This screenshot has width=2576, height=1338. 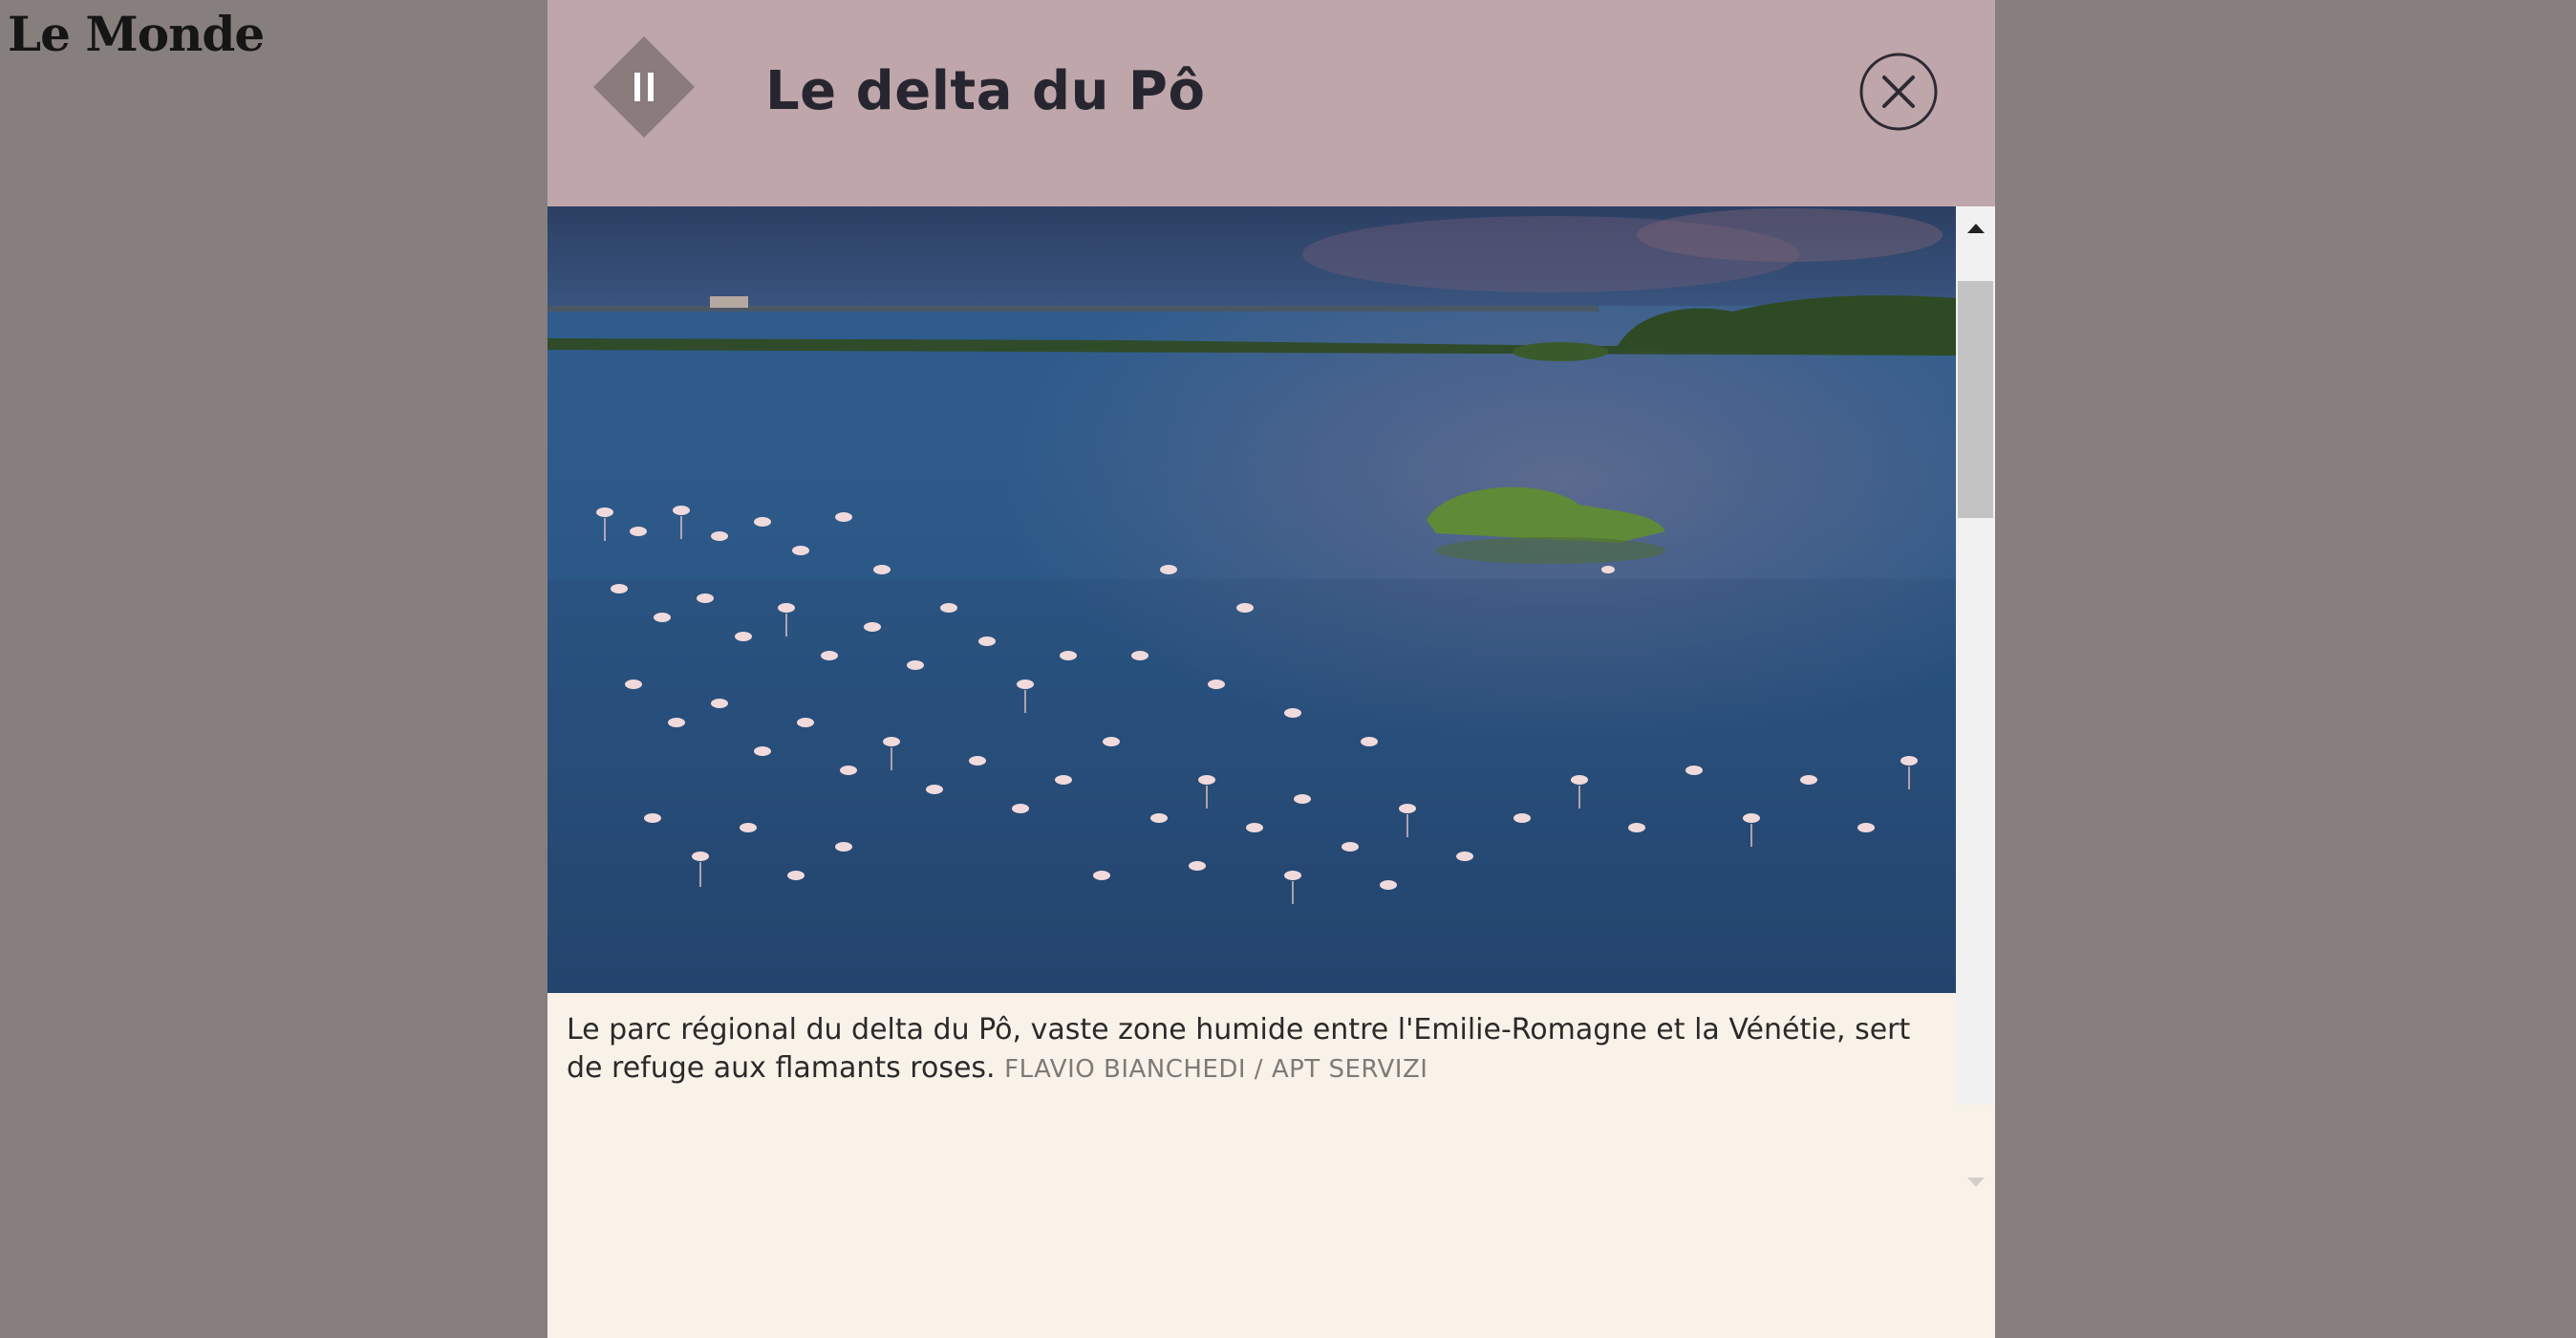 I want to click on modal-title: Le delta du Pô, so click(x=985, y=91).